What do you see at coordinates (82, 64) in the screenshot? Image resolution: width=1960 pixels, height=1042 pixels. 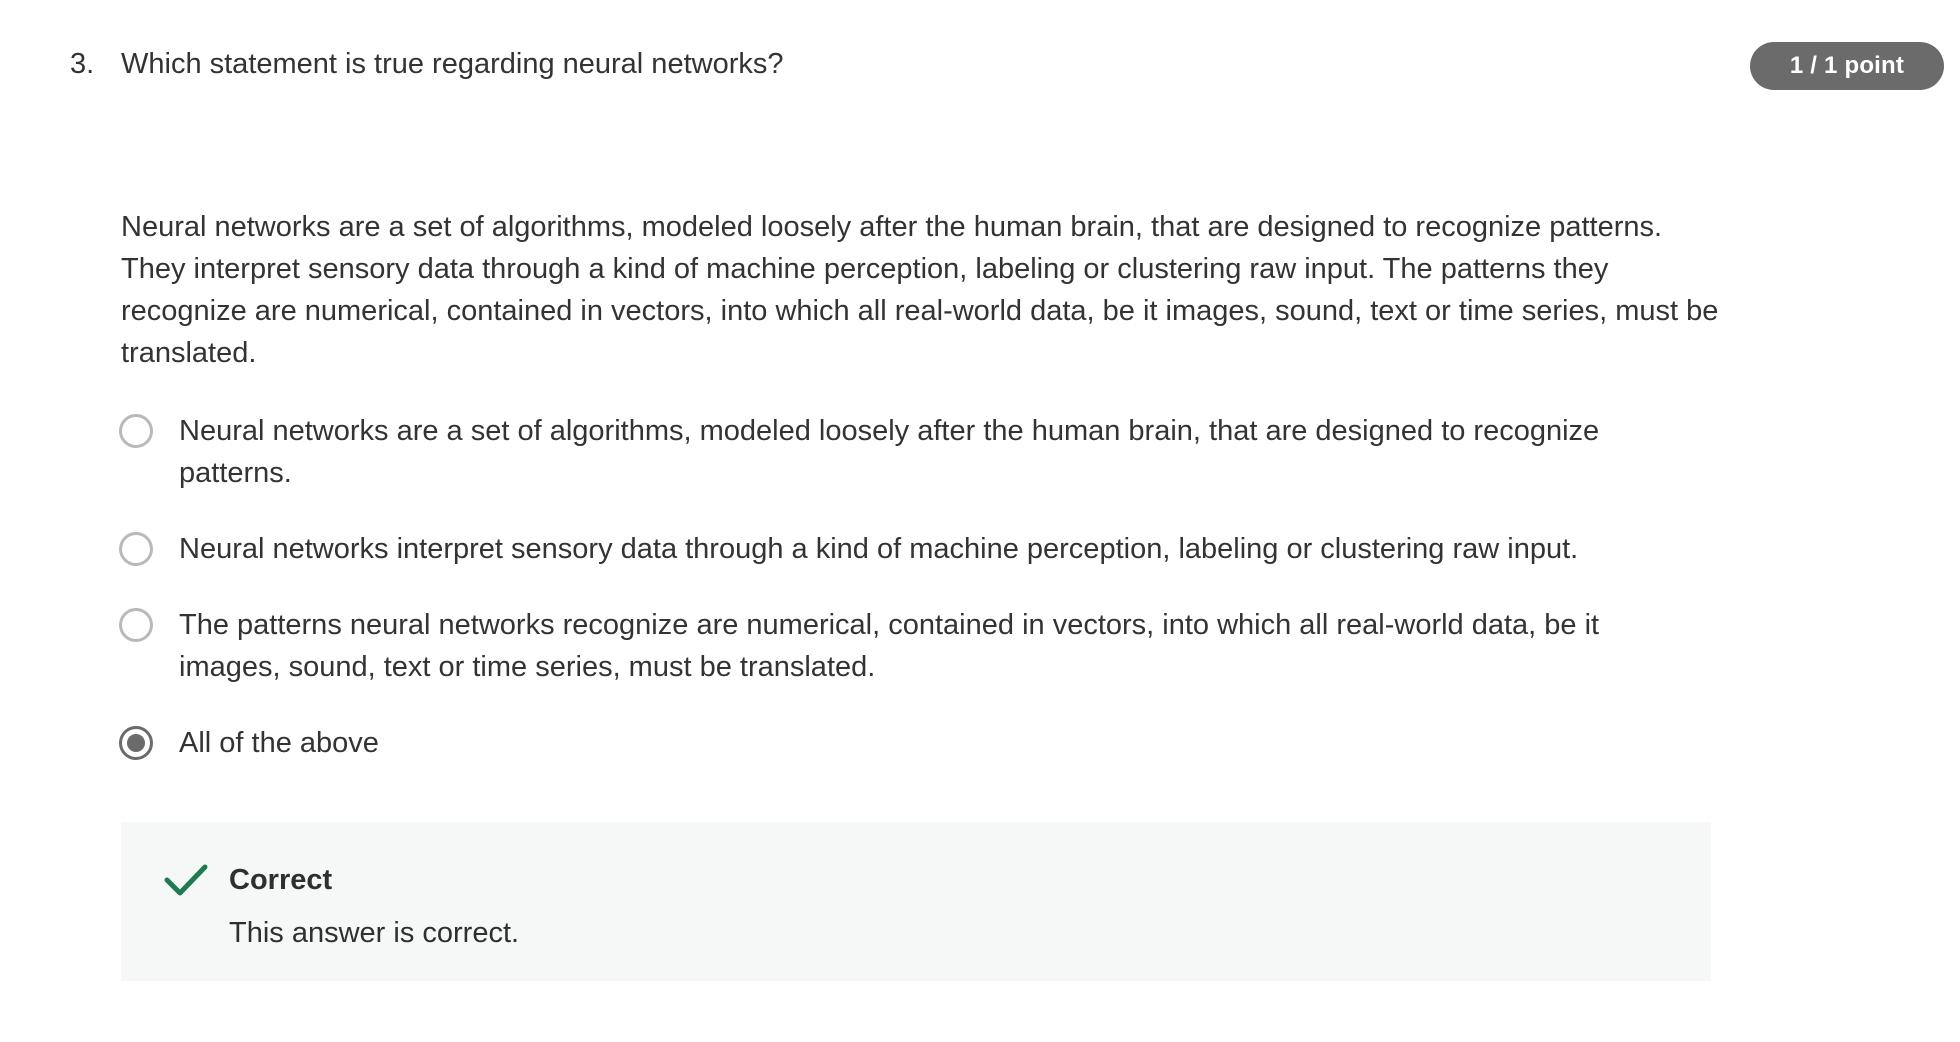 I see `question-number: 3.` at bounding box center [82, 64].